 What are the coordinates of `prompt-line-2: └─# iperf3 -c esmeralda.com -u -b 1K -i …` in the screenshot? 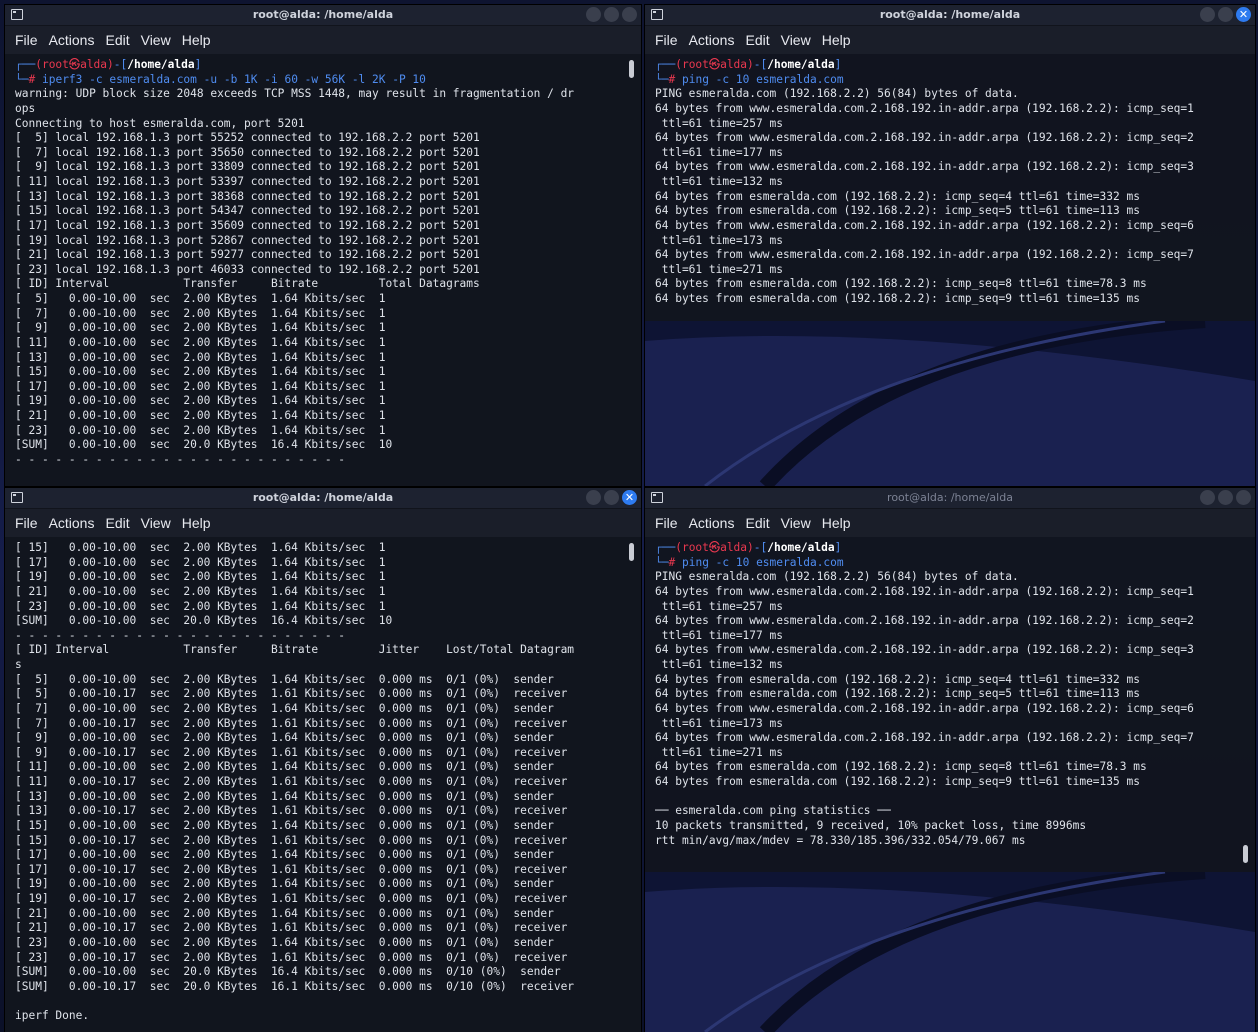 It's located at (220, 79).